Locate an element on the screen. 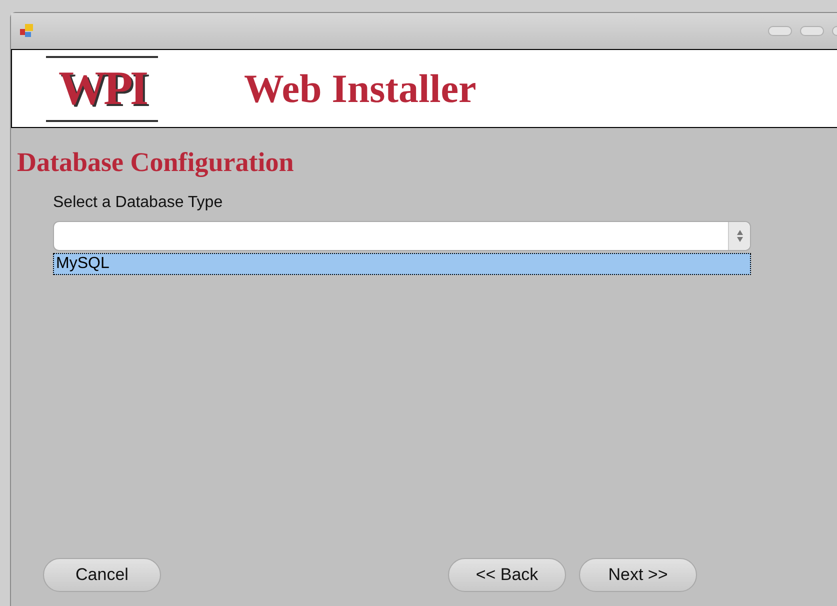 This screenshot has width=837, height=606. page-heading: Database Configuration is located at coordinates (156, 162).